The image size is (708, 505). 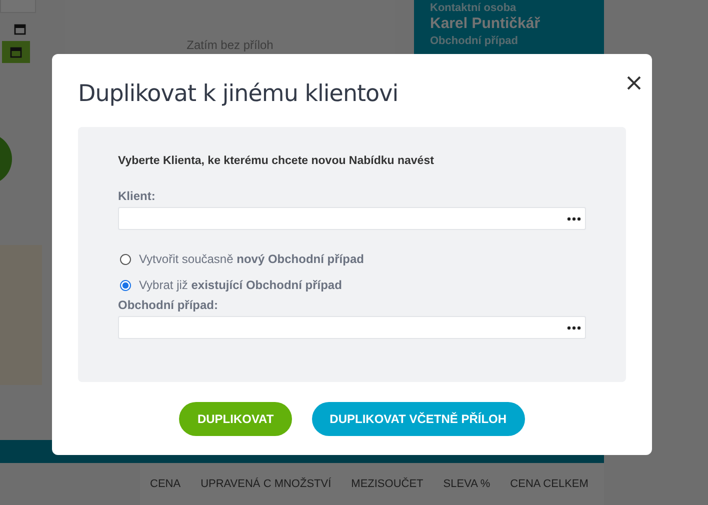 I want to click on close-icon, so click(x=634, y=83).